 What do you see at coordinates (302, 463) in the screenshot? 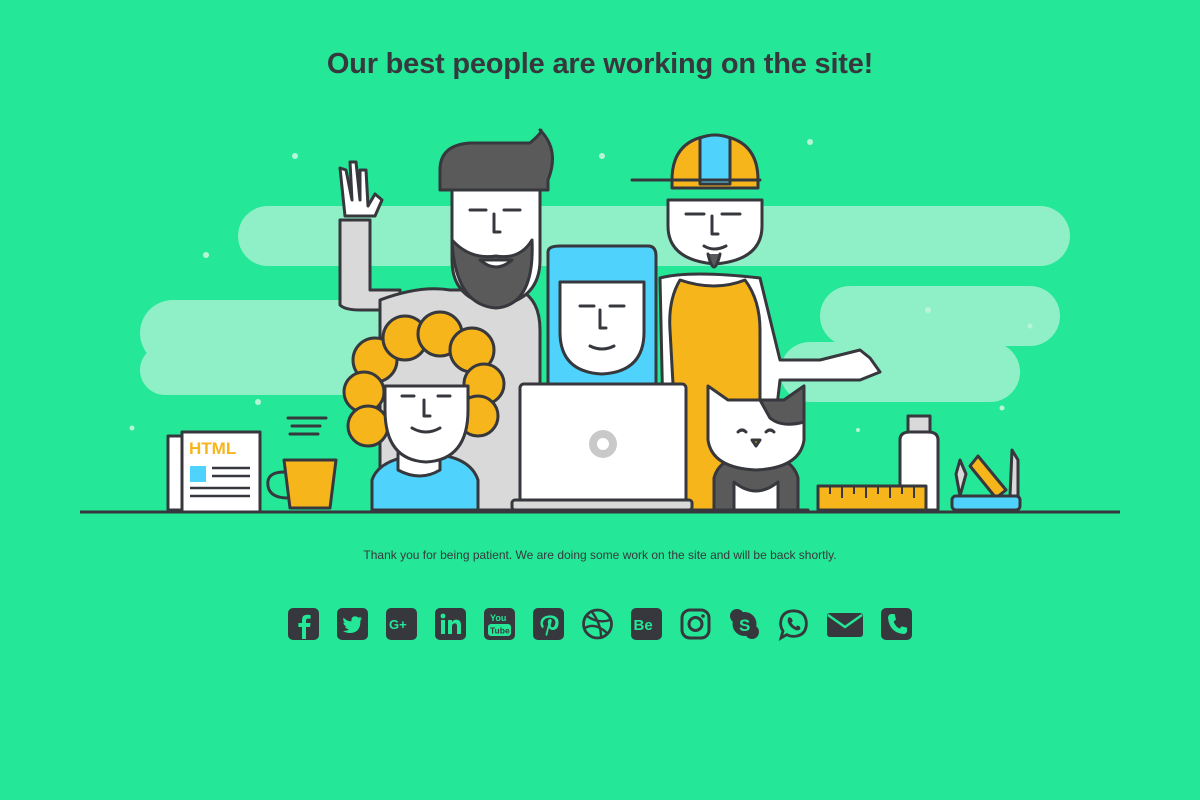
I see `coffee-cup` at bounding box center [302, 463].